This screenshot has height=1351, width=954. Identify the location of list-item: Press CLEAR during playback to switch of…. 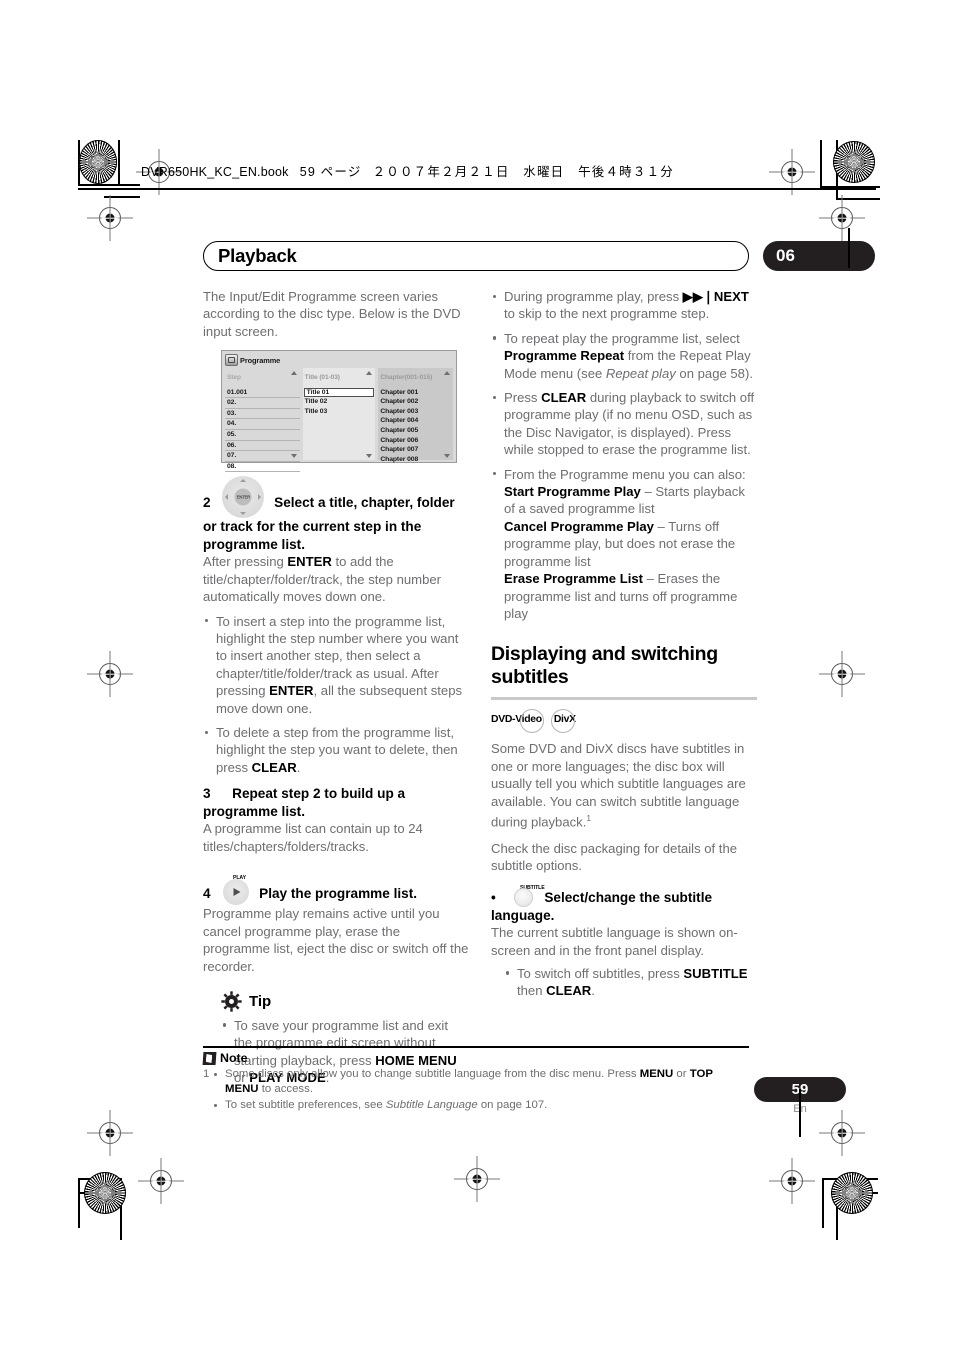
(624, 424).